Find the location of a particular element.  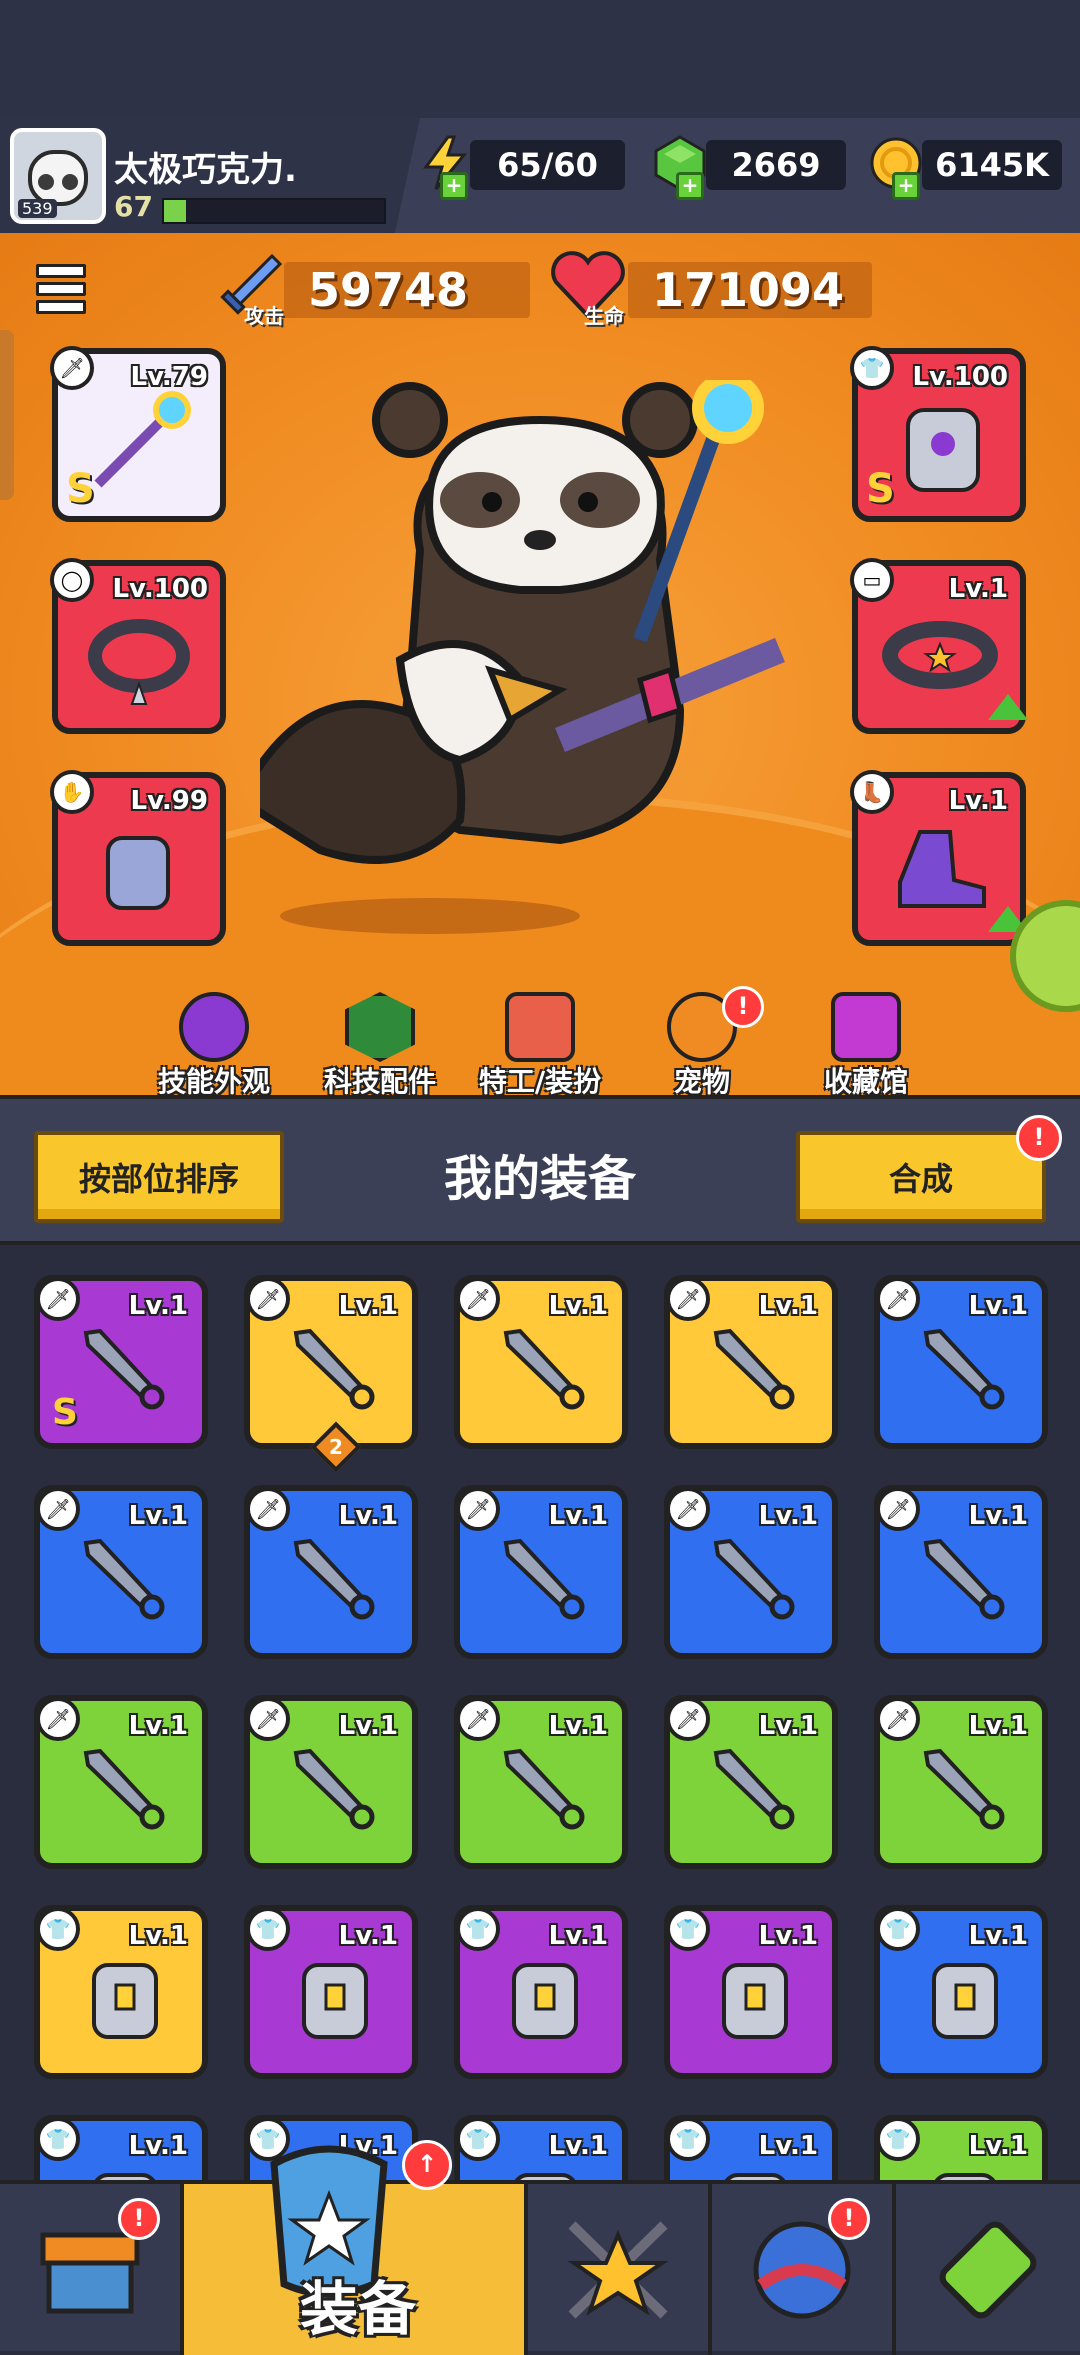

belt-level: Lv.1 is located at coordinates (978, 589).